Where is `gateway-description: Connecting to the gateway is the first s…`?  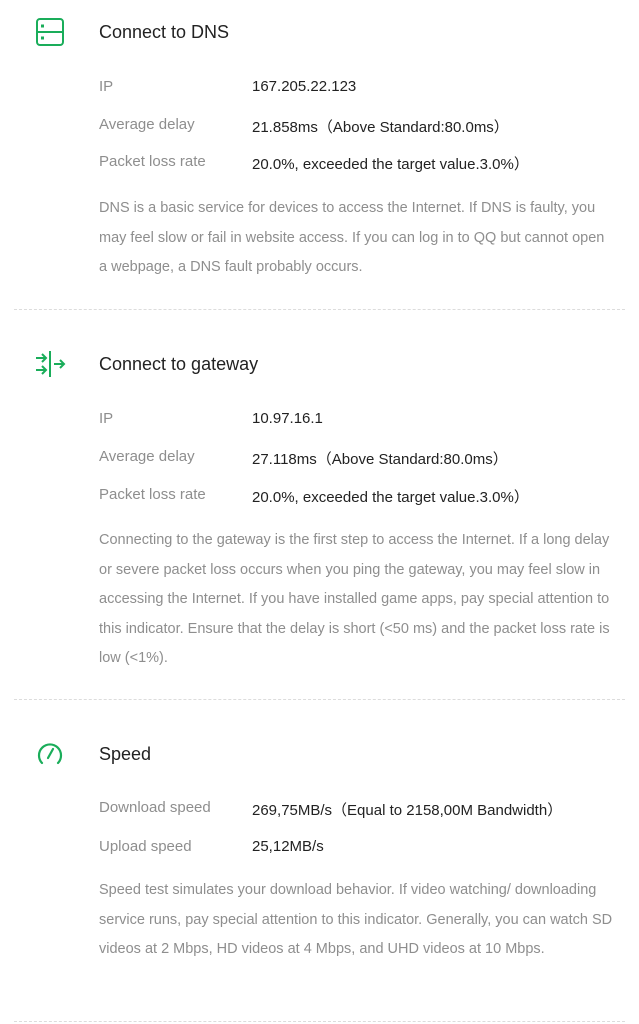
gateway-description: Connecting to the gateway is the first s… is located at coordinates (354, 599).